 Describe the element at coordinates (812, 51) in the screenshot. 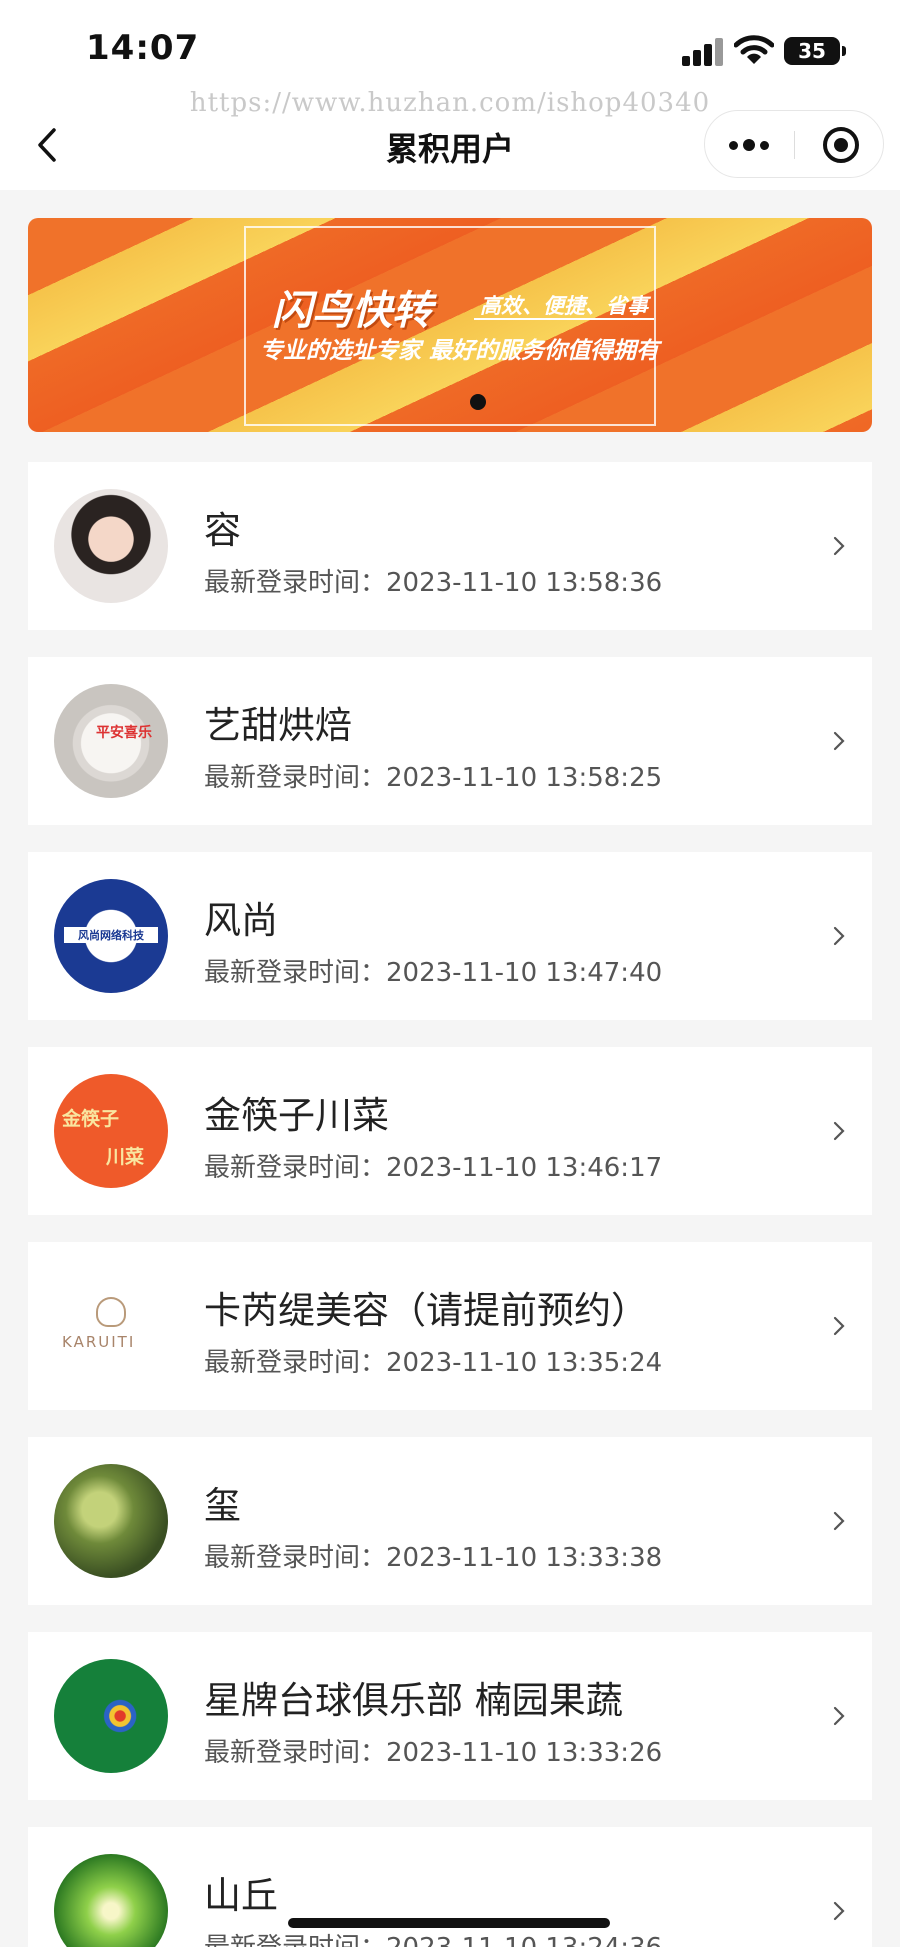

I see `battery-level: 35` at that location.